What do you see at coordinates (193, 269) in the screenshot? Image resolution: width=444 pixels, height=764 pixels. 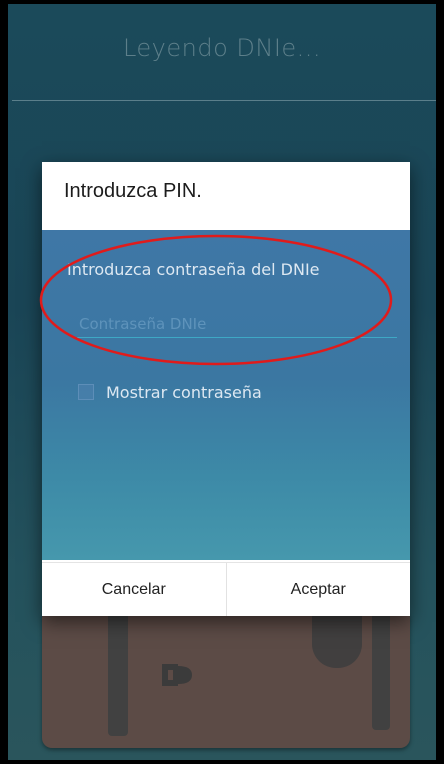 I see `pin-prompt-label: Introduzca contraseña del DNIe` at bounding box center [193, 269].